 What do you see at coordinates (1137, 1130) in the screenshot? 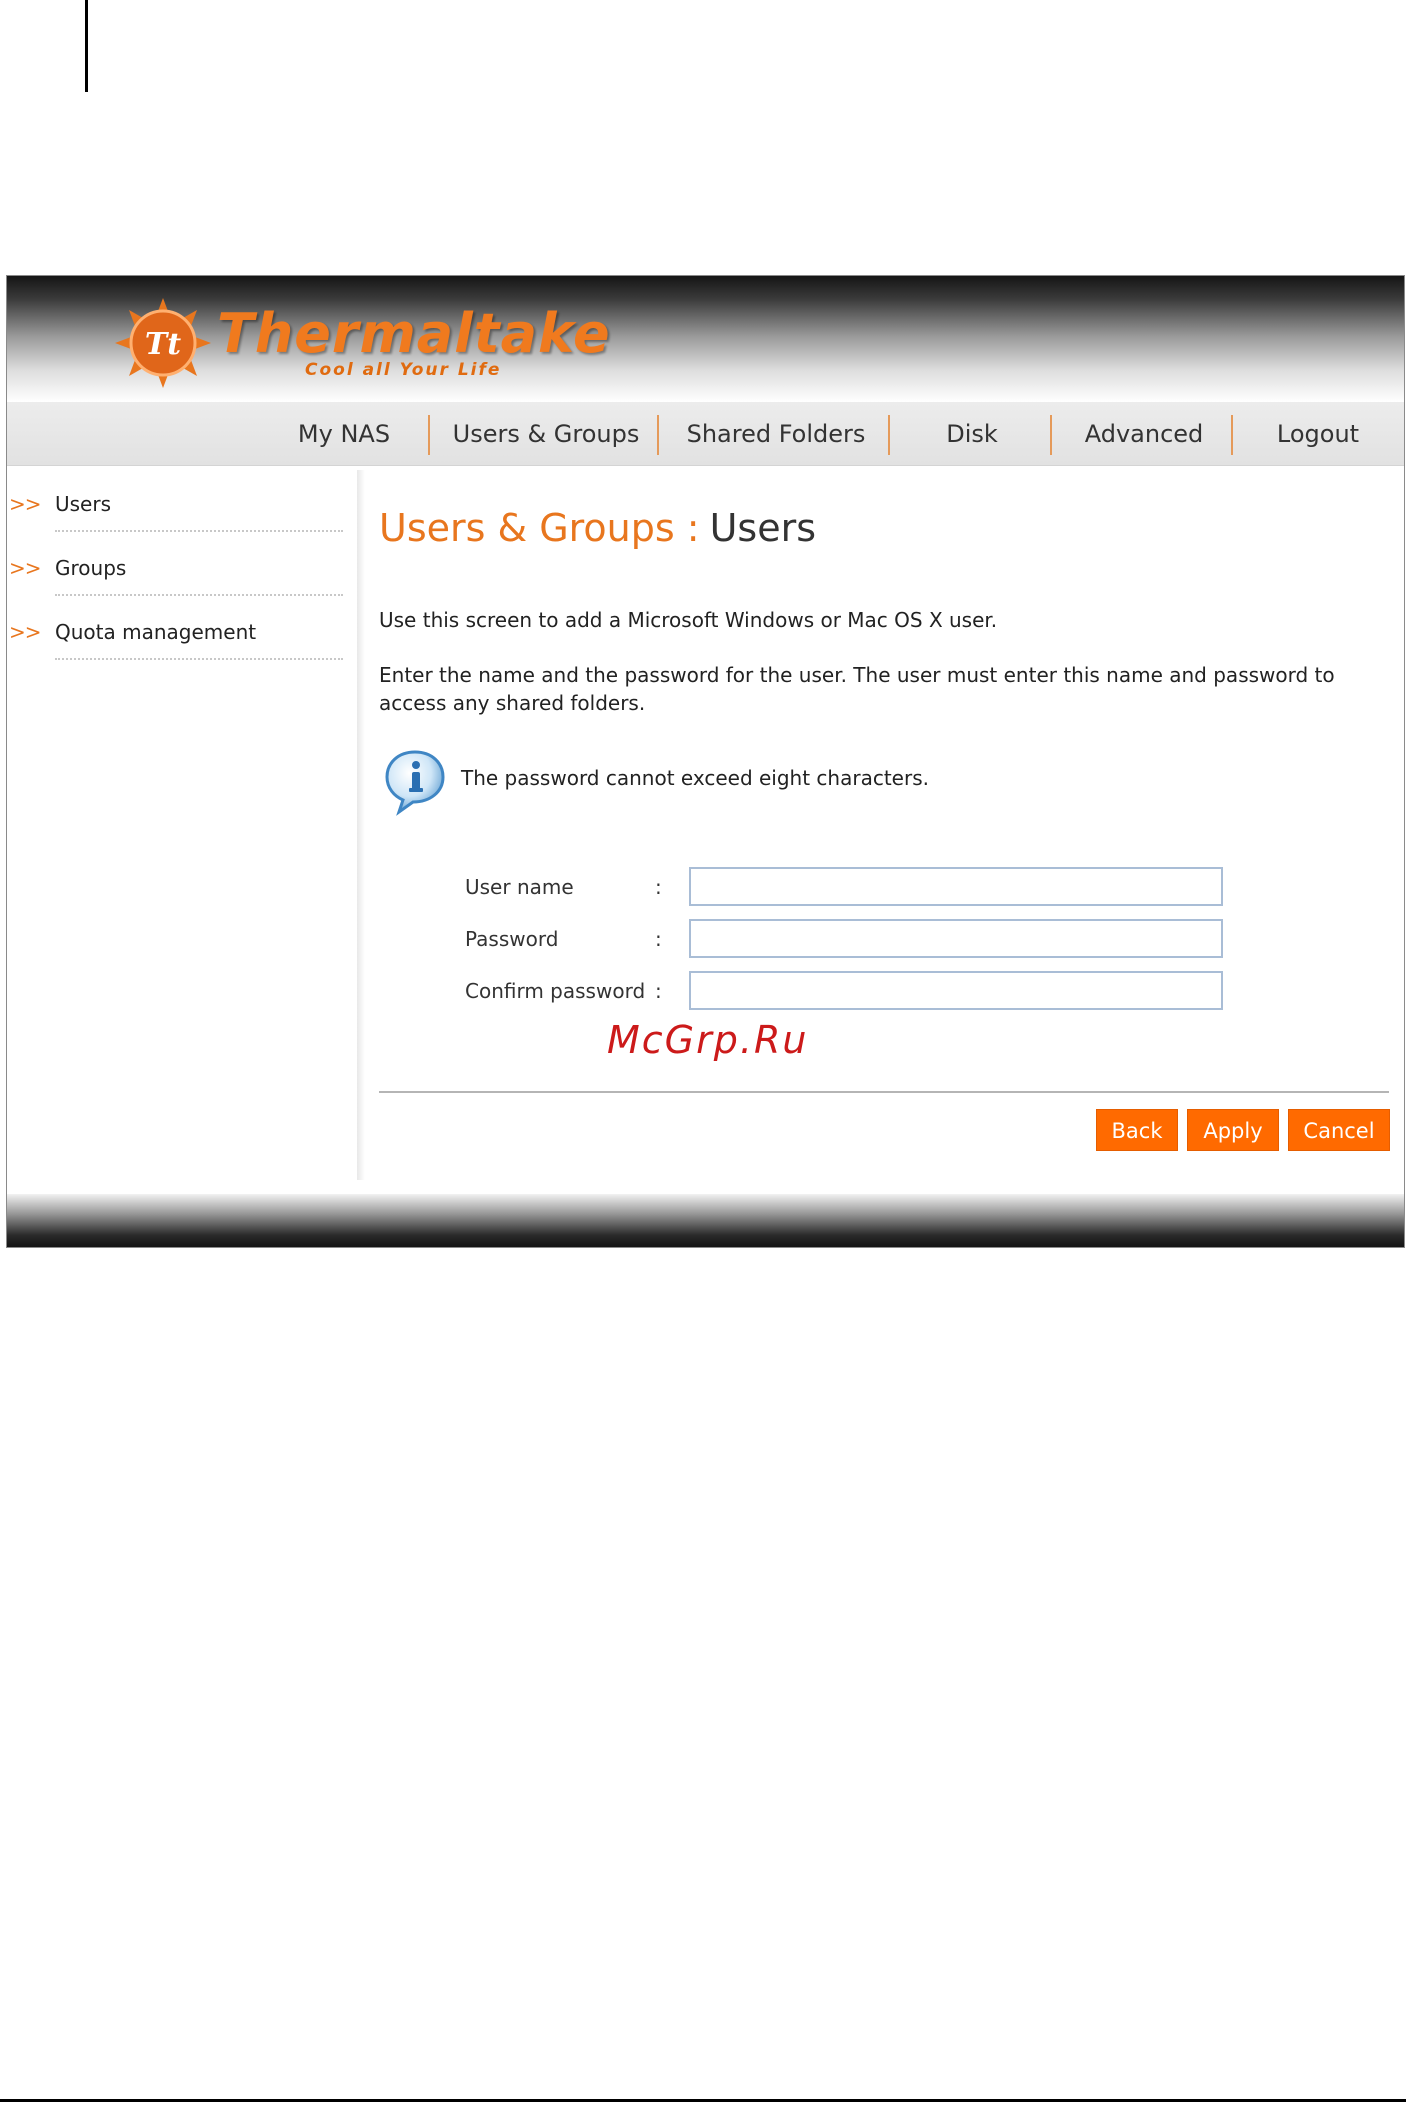
I see `back-button: Back` at bounding box center [1137, 1130].